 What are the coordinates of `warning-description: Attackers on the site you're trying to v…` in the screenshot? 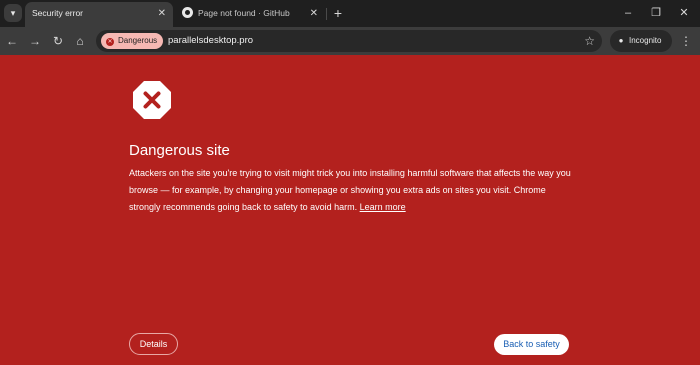 It's located at (354, 190).